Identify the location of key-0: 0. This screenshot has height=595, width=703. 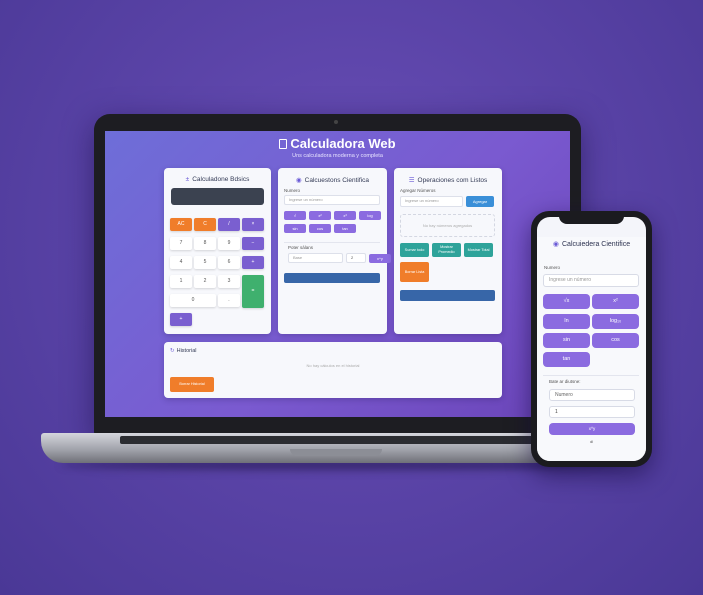
(193, 300).